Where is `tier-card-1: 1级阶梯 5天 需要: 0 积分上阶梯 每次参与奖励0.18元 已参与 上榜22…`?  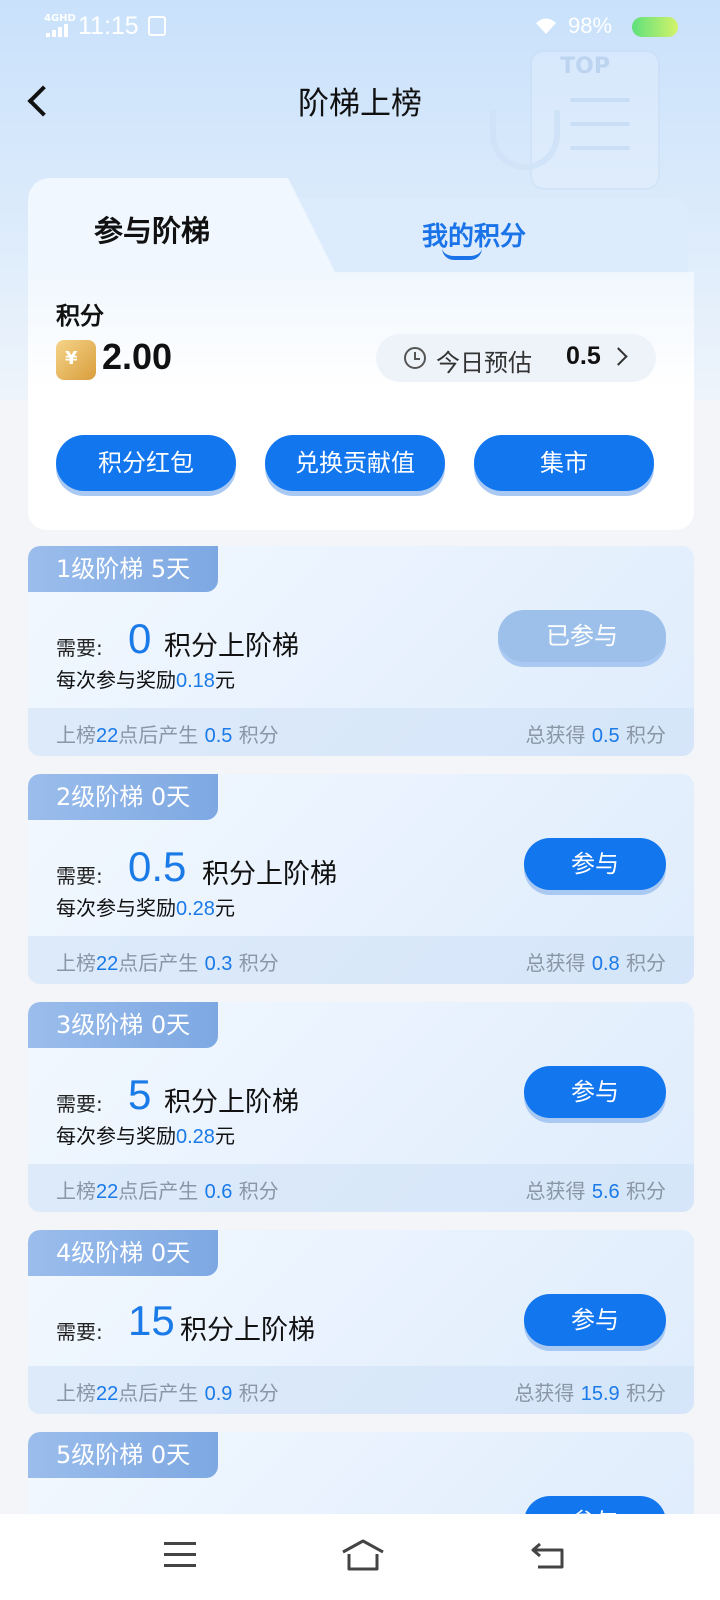
tier-card-1: 1级阶梯 5天 需要: 0 积分上阶梯 每次参与奖励0.18元 已参与 上榜22… is located at coordinates (361, 651).